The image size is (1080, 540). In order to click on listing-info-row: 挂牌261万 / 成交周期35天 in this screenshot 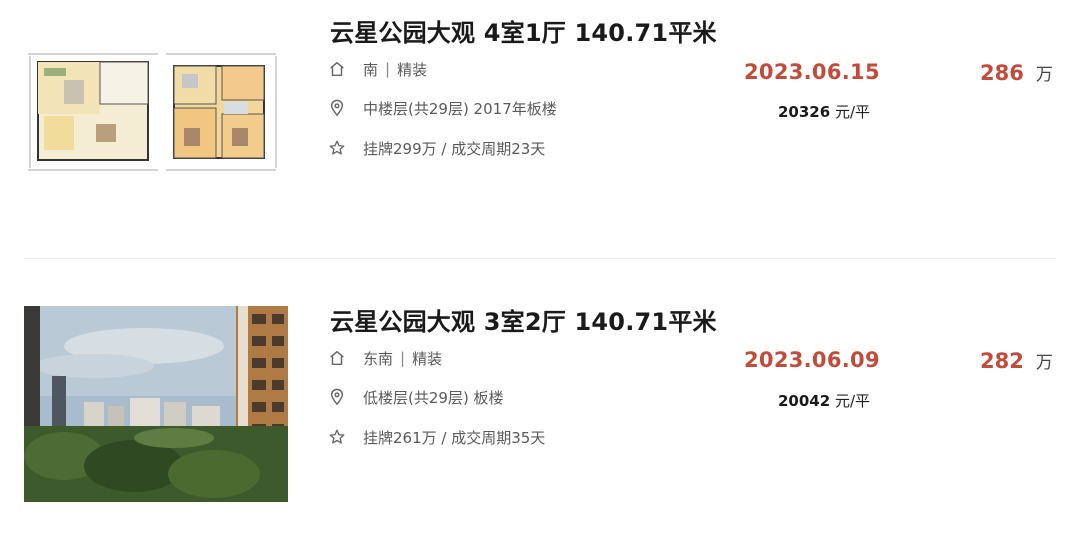, I will do `click(436, 437)`.